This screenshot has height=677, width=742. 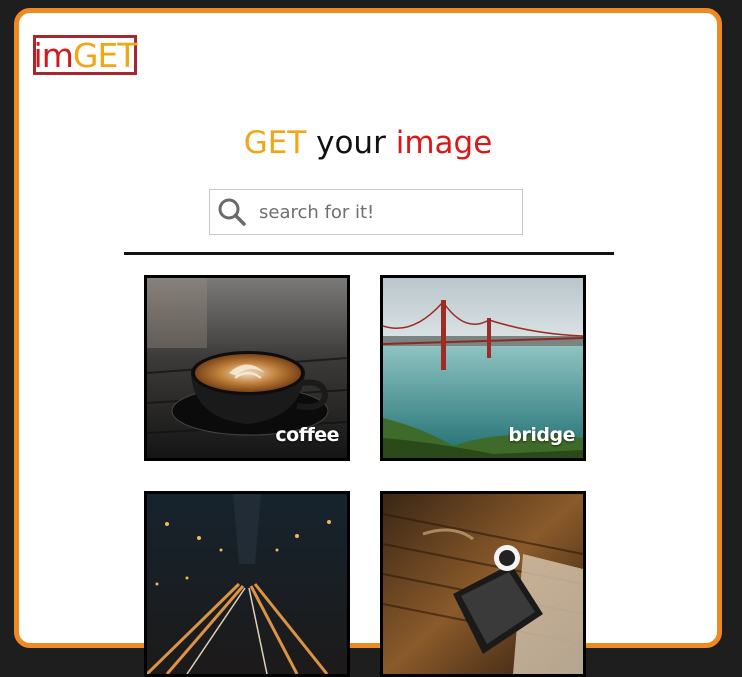 I want to click on city-image, so click(x=247, y=584).